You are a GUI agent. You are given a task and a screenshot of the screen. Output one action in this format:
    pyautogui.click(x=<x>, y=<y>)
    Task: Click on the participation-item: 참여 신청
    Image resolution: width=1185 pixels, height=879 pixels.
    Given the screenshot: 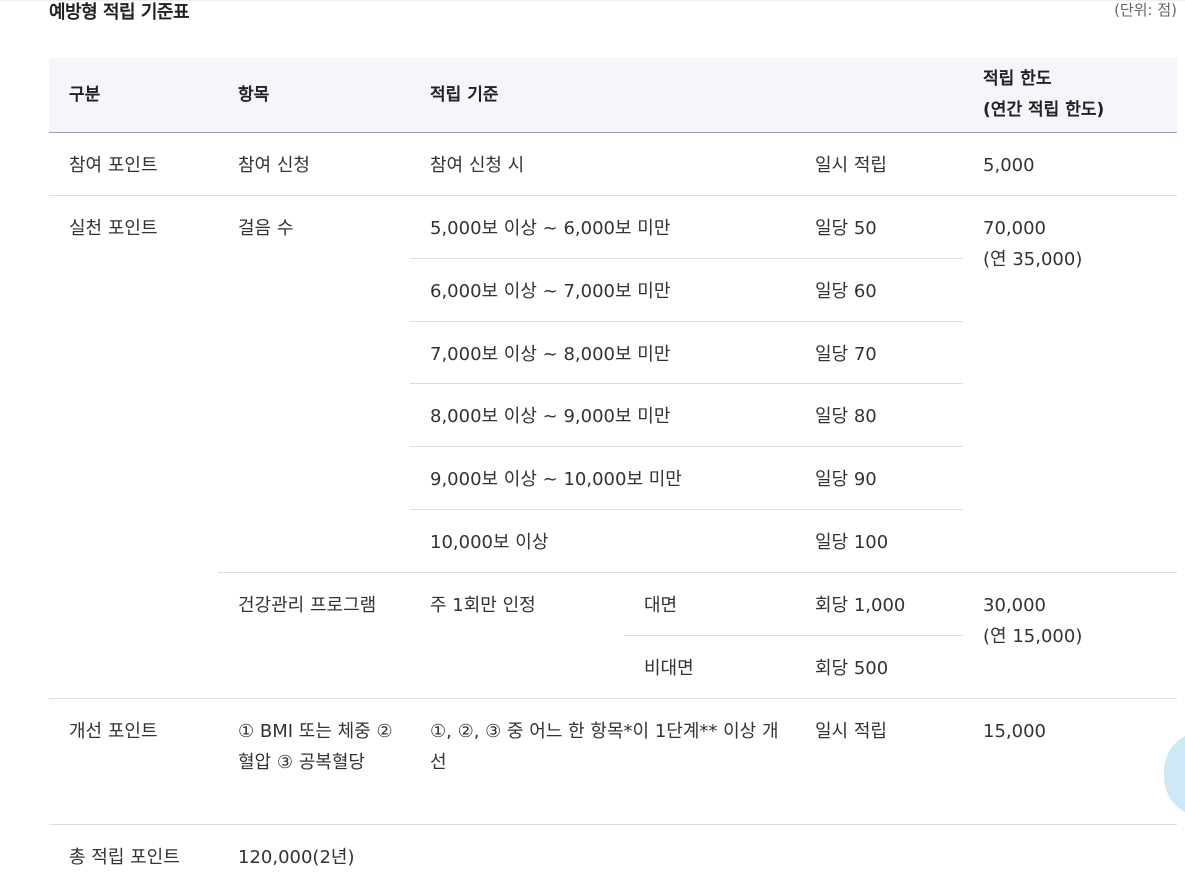 What is the action you would take?
    pyautogui.click(x=314, y=164)
    